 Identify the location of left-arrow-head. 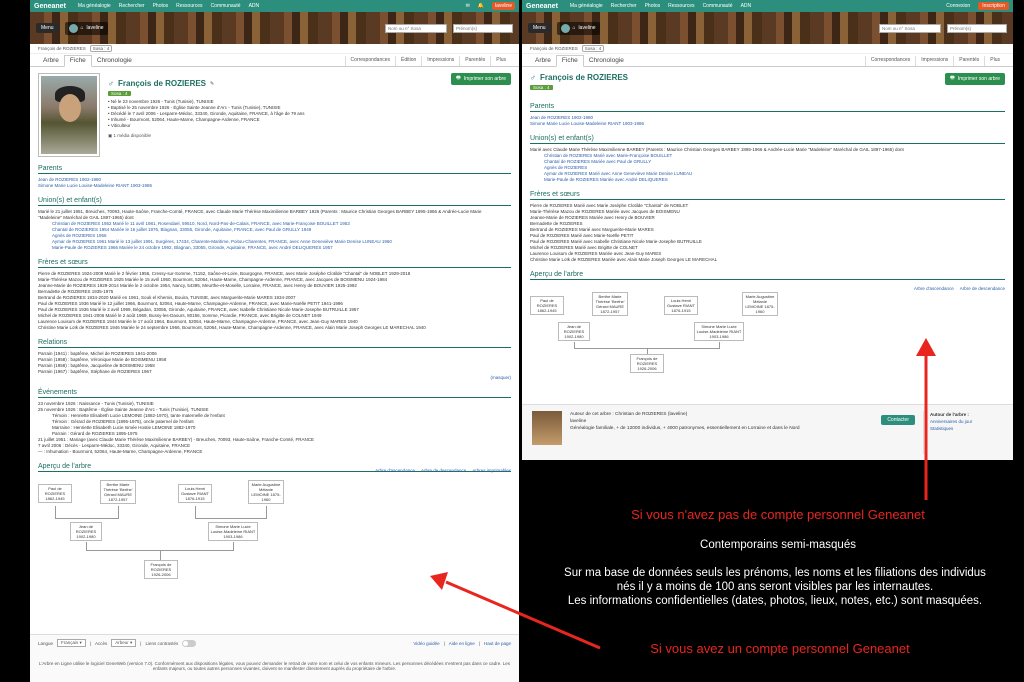
(439, 581).